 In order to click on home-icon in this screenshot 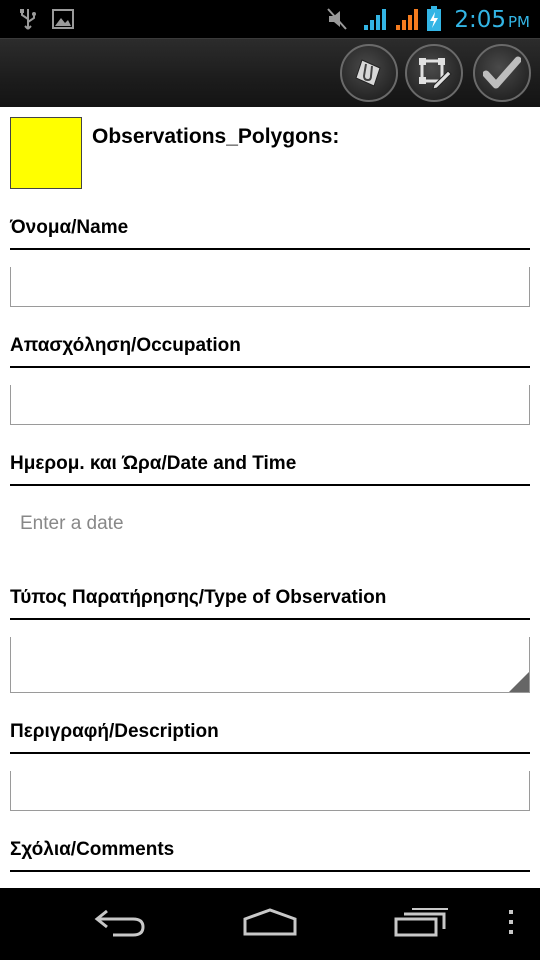, I will do `click(270, 924)`.